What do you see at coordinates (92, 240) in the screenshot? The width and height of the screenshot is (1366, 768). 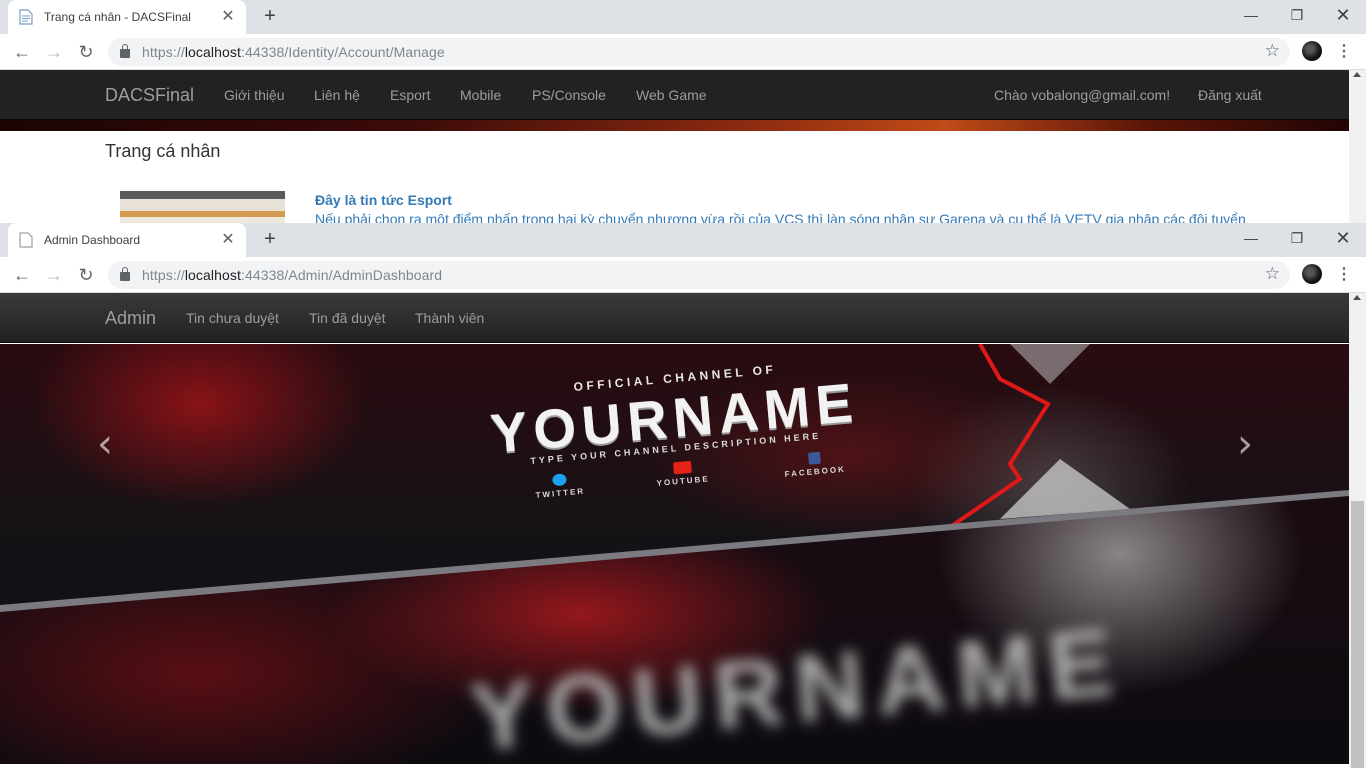 I see `tab-title: Admin Dashboard` at bounding box center [92, 240].